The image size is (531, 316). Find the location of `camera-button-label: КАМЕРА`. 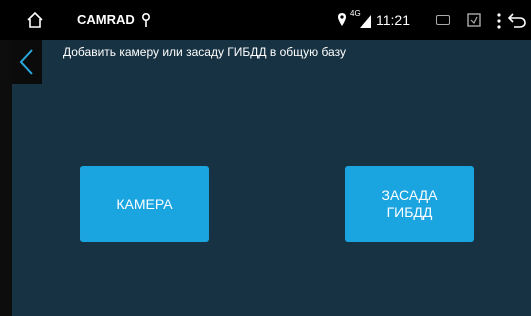

camera-button-label: КАМЕРА is located at coordinates (144, 203).